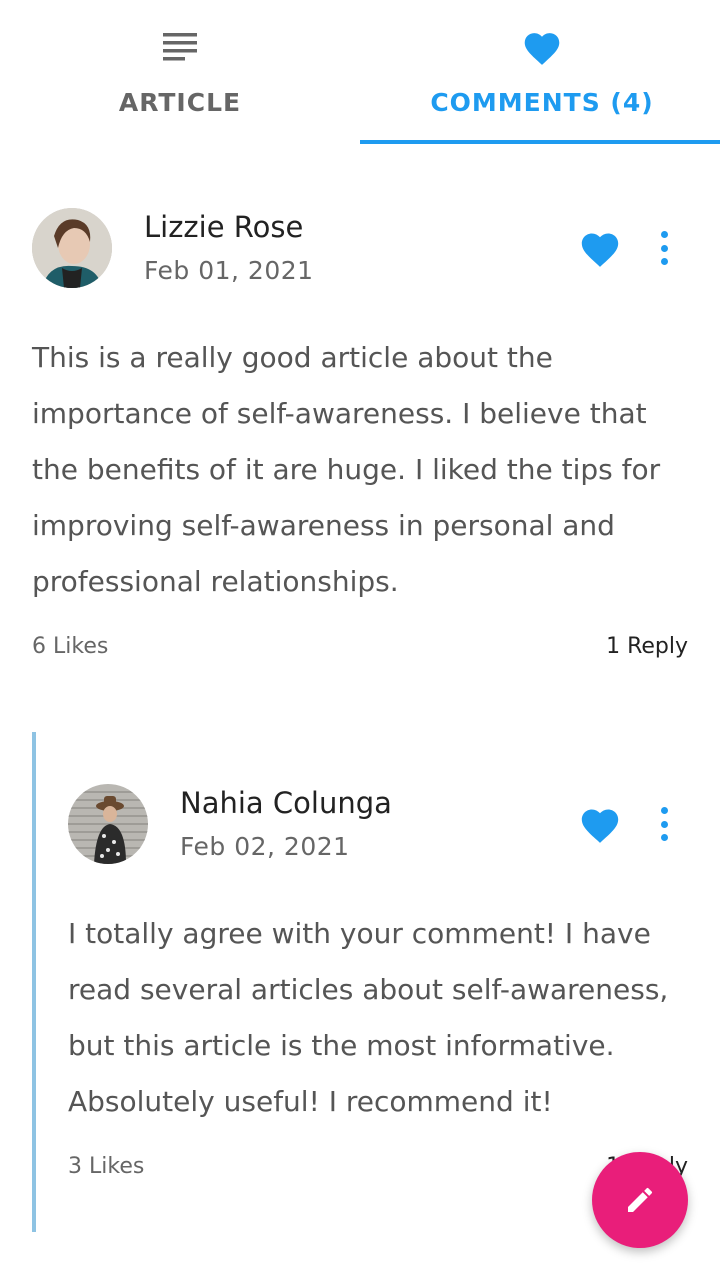  What do you see at coordinates (286, 803) in the screenshot?
I see `comment-author: Nahia Colunga` at bounding box center [286, 803].